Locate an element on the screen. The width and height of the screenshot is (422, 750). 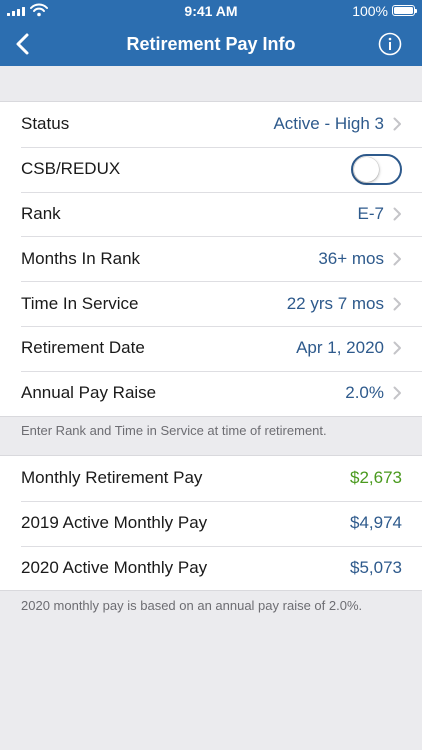
time-in-service-value: 22 yrs 7 mos is located at coordinates (335, 303).